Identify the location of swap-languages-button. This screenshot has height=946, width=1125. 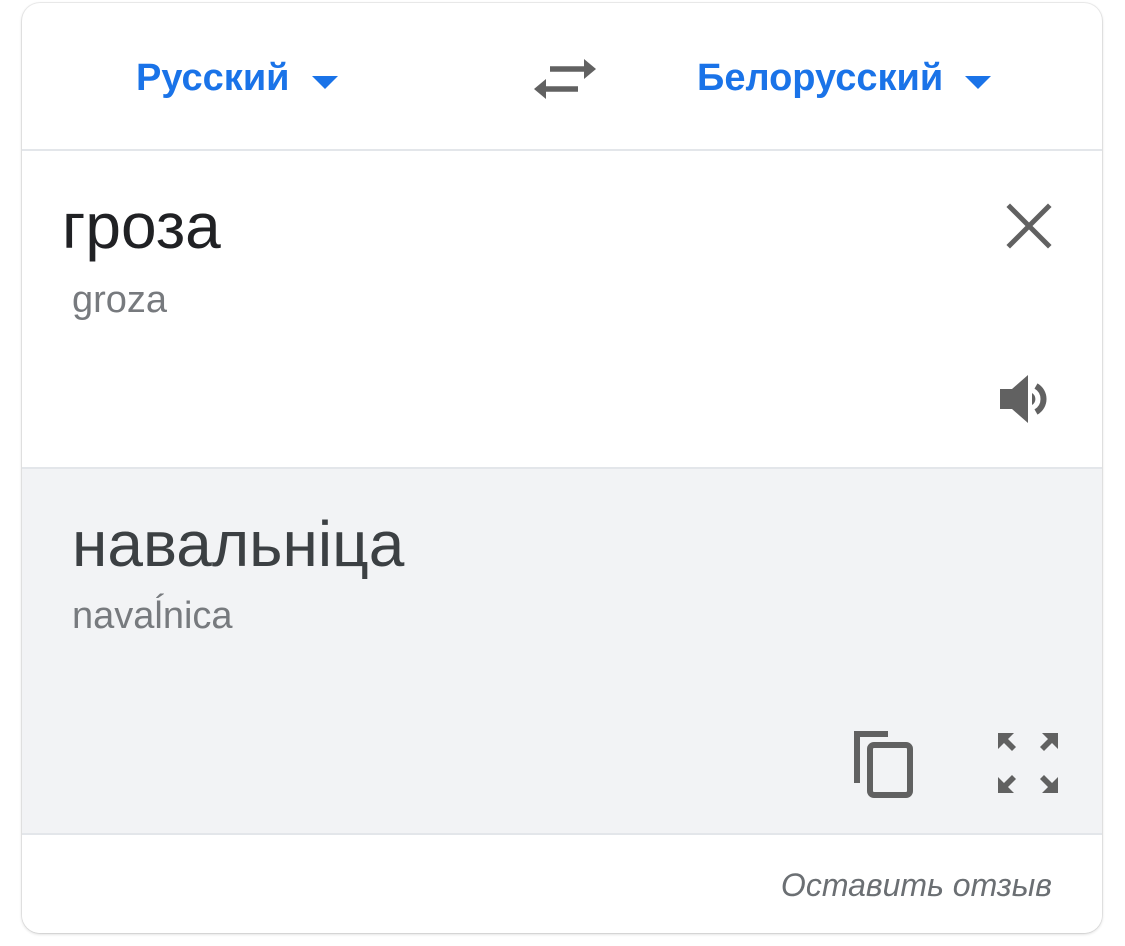
(564, 79).